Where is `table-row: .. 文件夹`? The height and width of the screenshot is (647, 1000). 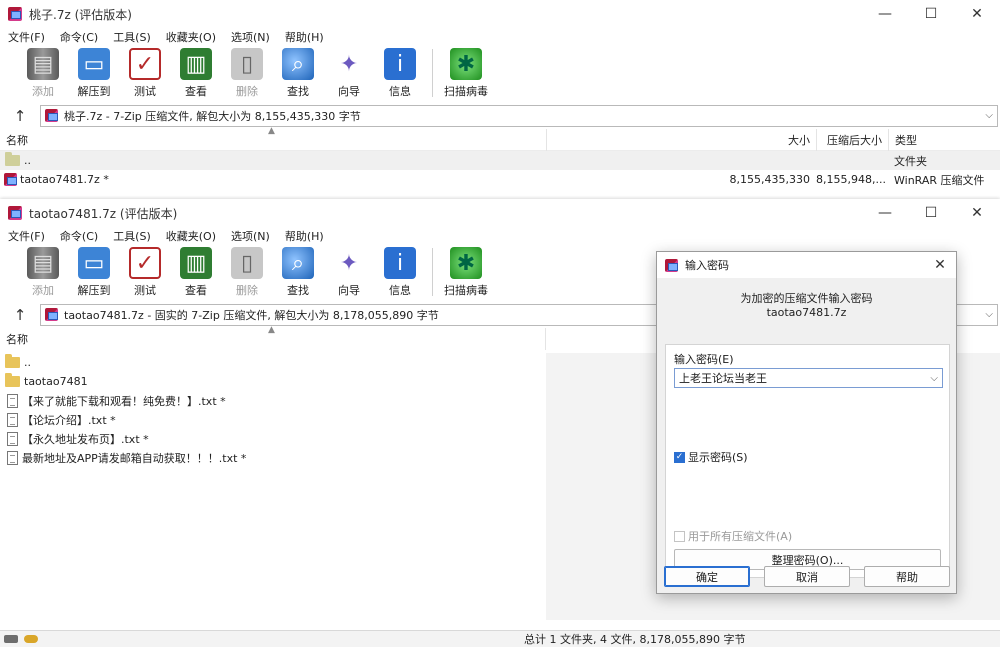
table-row: .. 文件夹 is located at coordinates (500, 160).